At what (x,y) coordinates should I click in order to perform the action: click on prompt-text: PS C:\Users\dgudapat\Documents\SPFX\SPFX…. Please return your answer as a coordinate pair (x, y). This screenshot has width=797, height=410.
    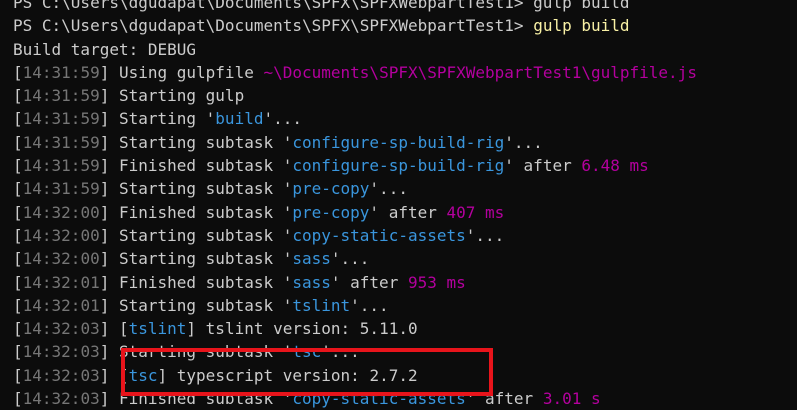
    Looking at the image, I should click on (268, 26).